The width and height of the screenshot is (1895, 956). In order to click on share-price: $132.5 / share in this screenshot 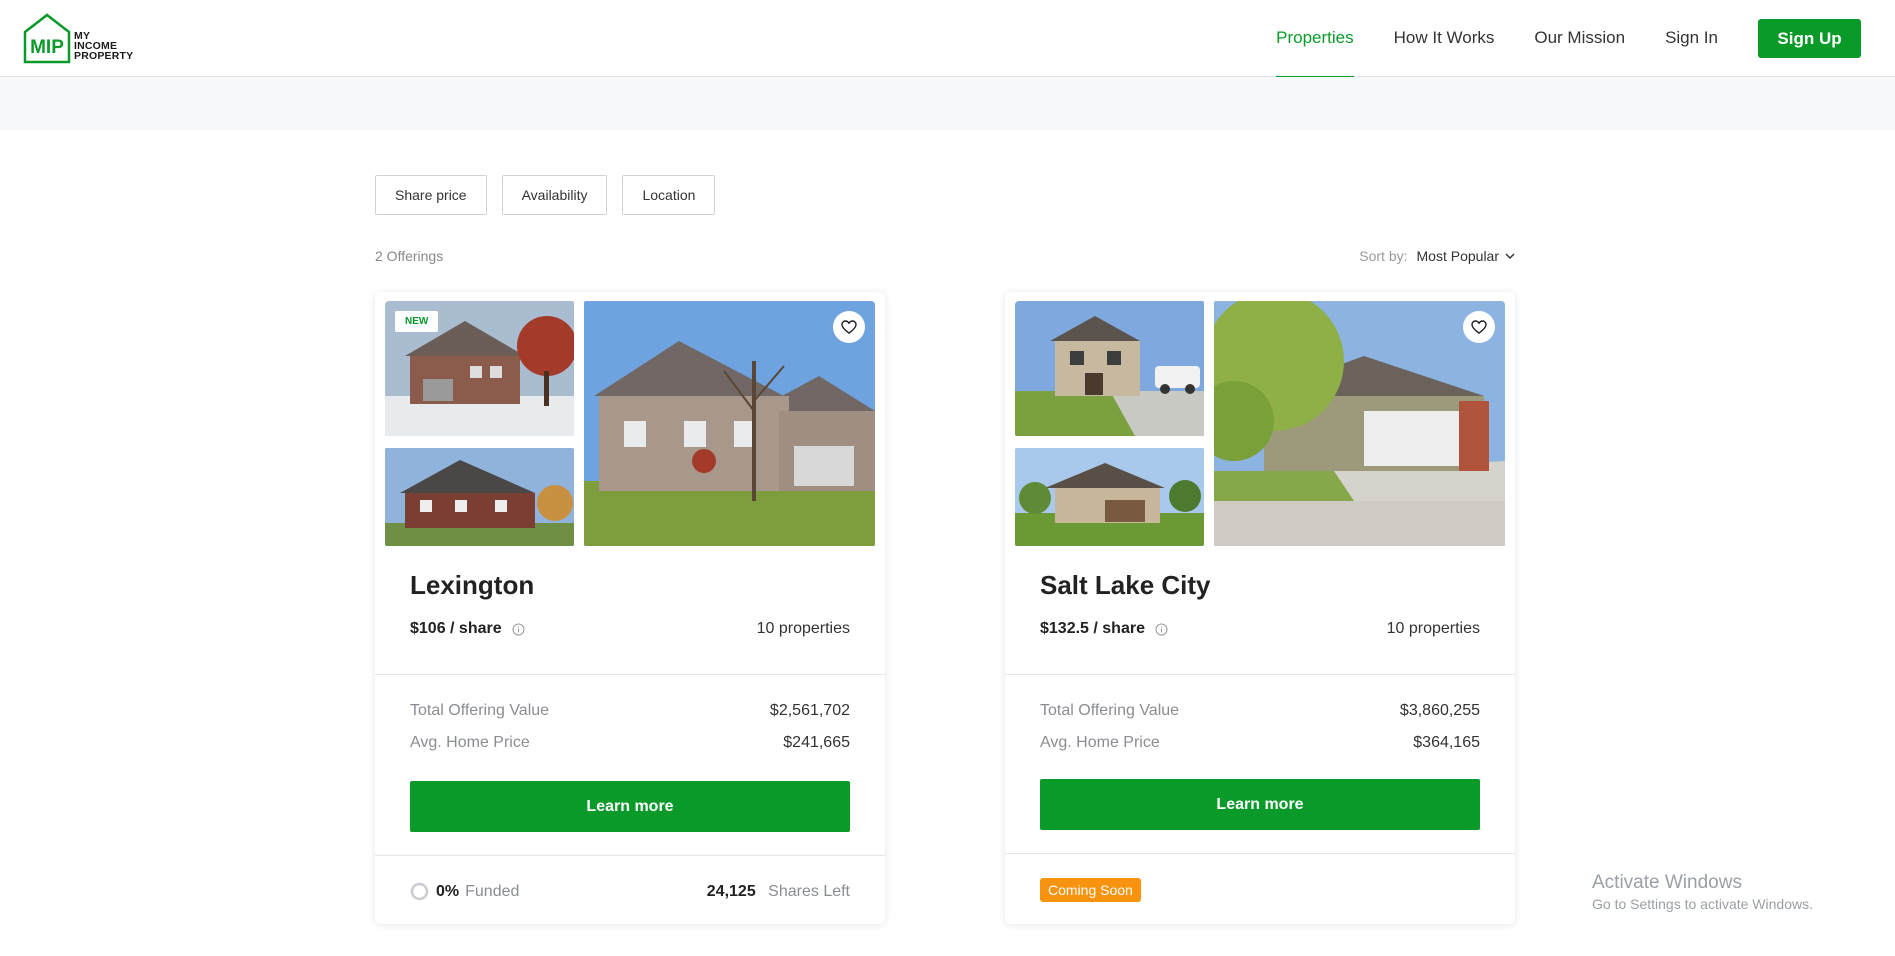, I will do `click(1104, 629)`.